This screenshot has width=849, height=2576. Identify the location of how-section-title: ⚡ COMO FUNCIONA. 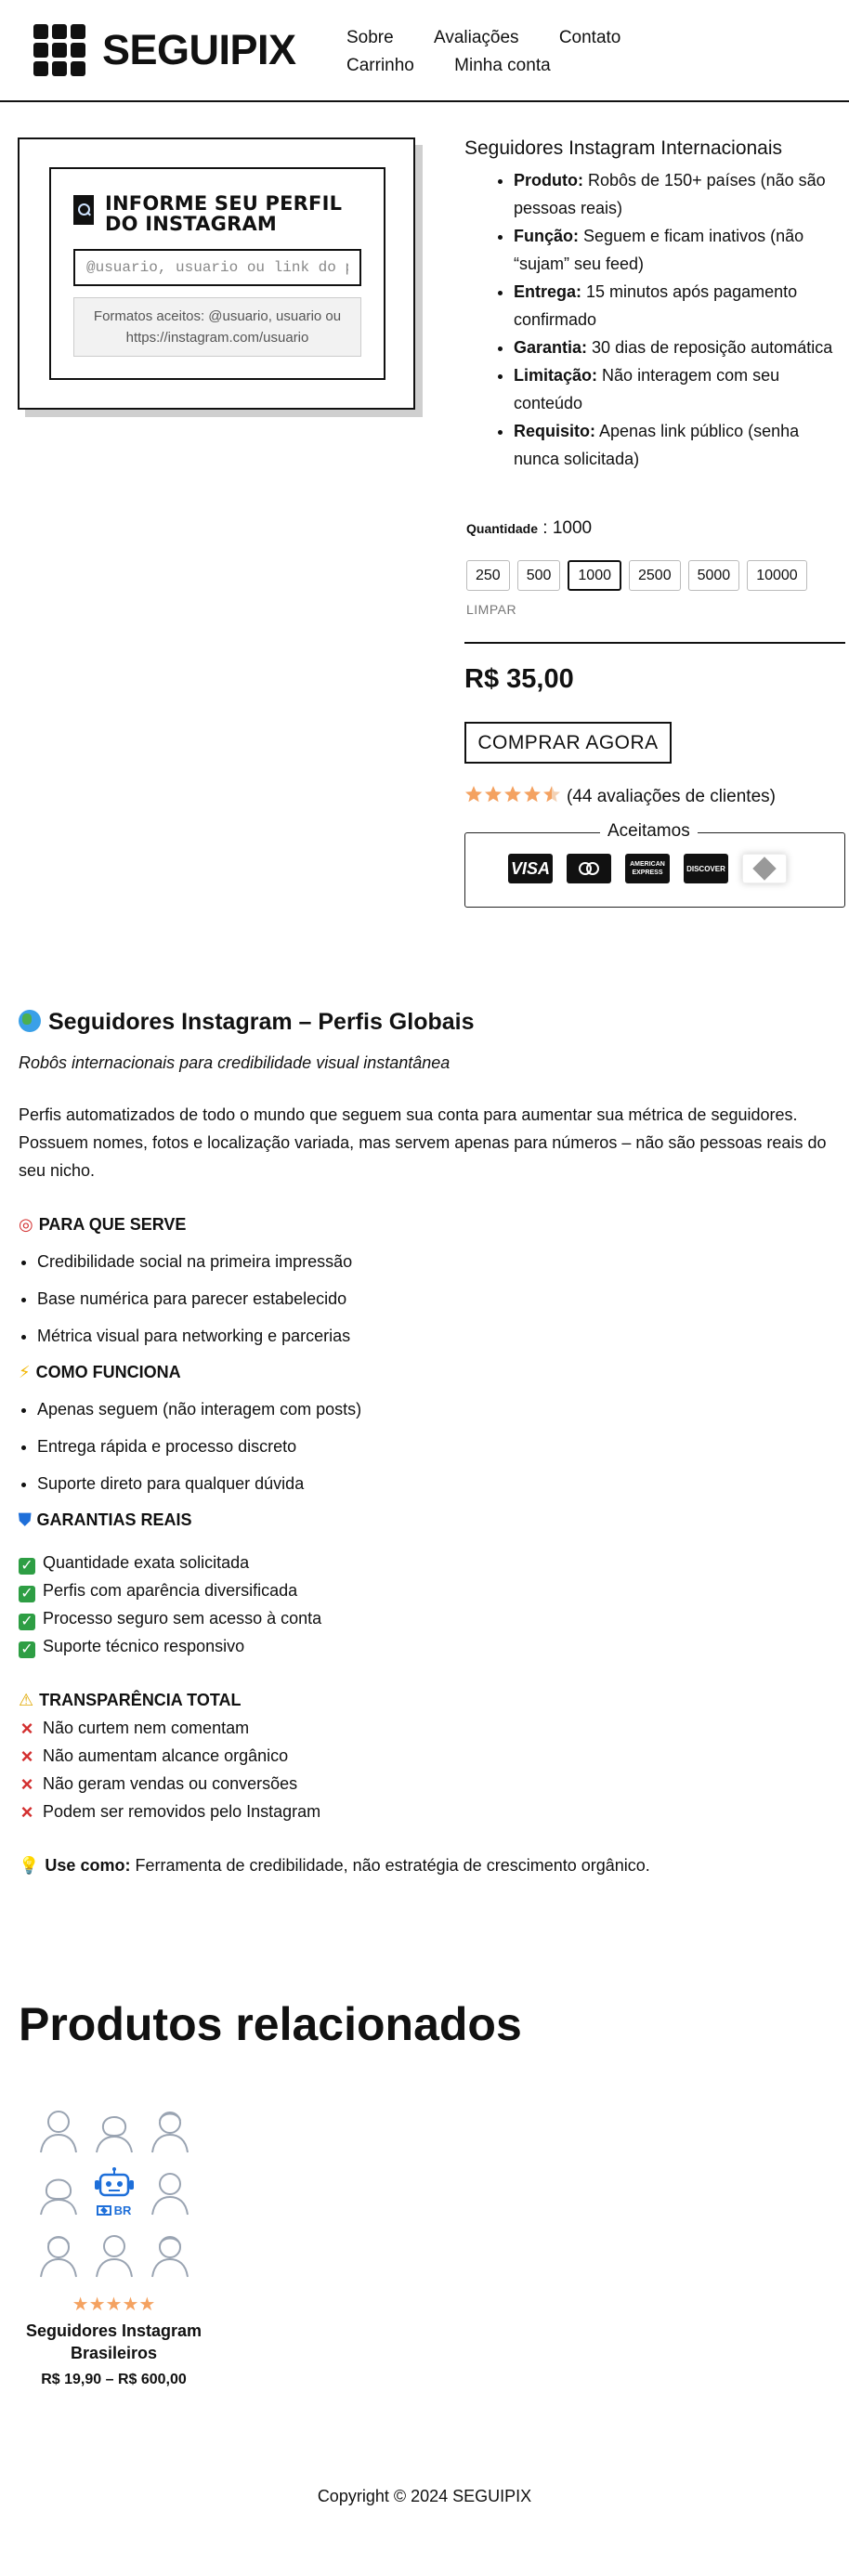
(427, 1372).